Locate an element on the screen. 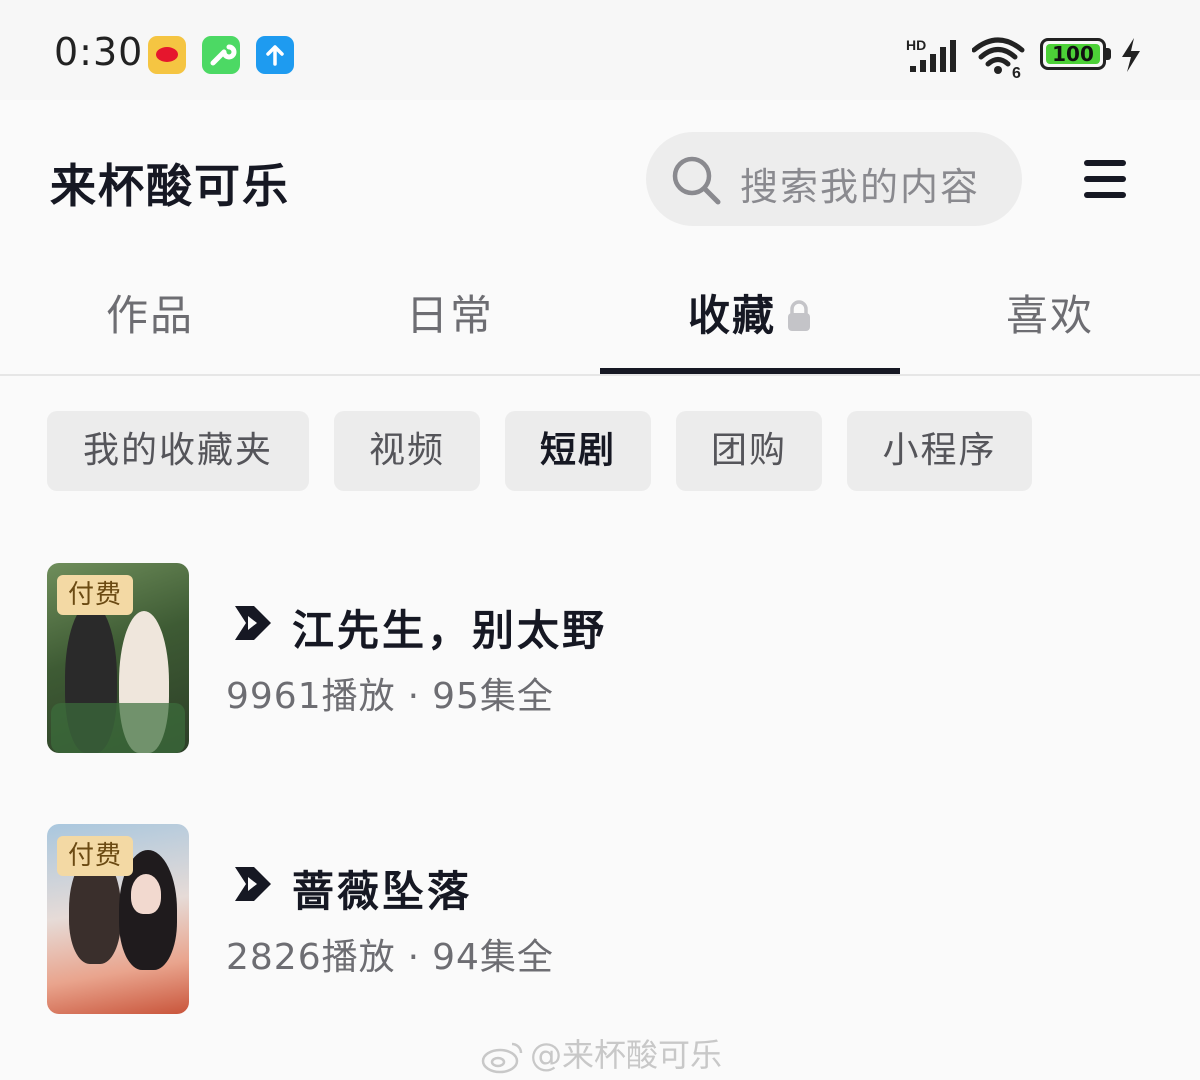 Image resolution: width=1200 pixels, height=1080 pixels. drama-meta: 9961播放 · 95集全 is located at coordinates (390, 693).